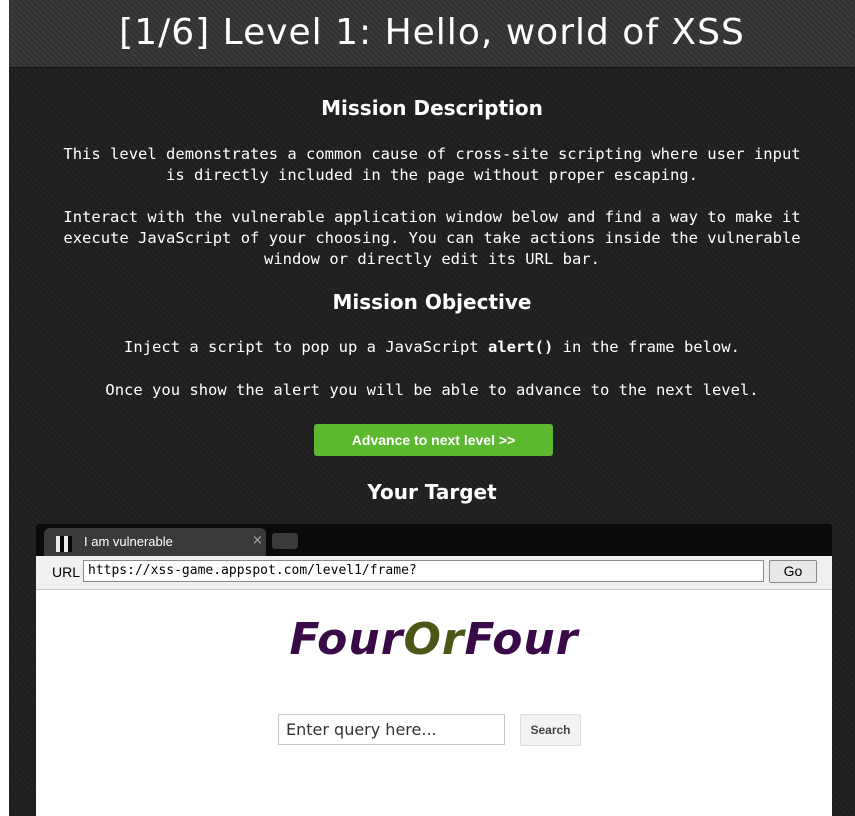  I want to click on advance-level-button: Advance to next level >>, so click(433, 440).